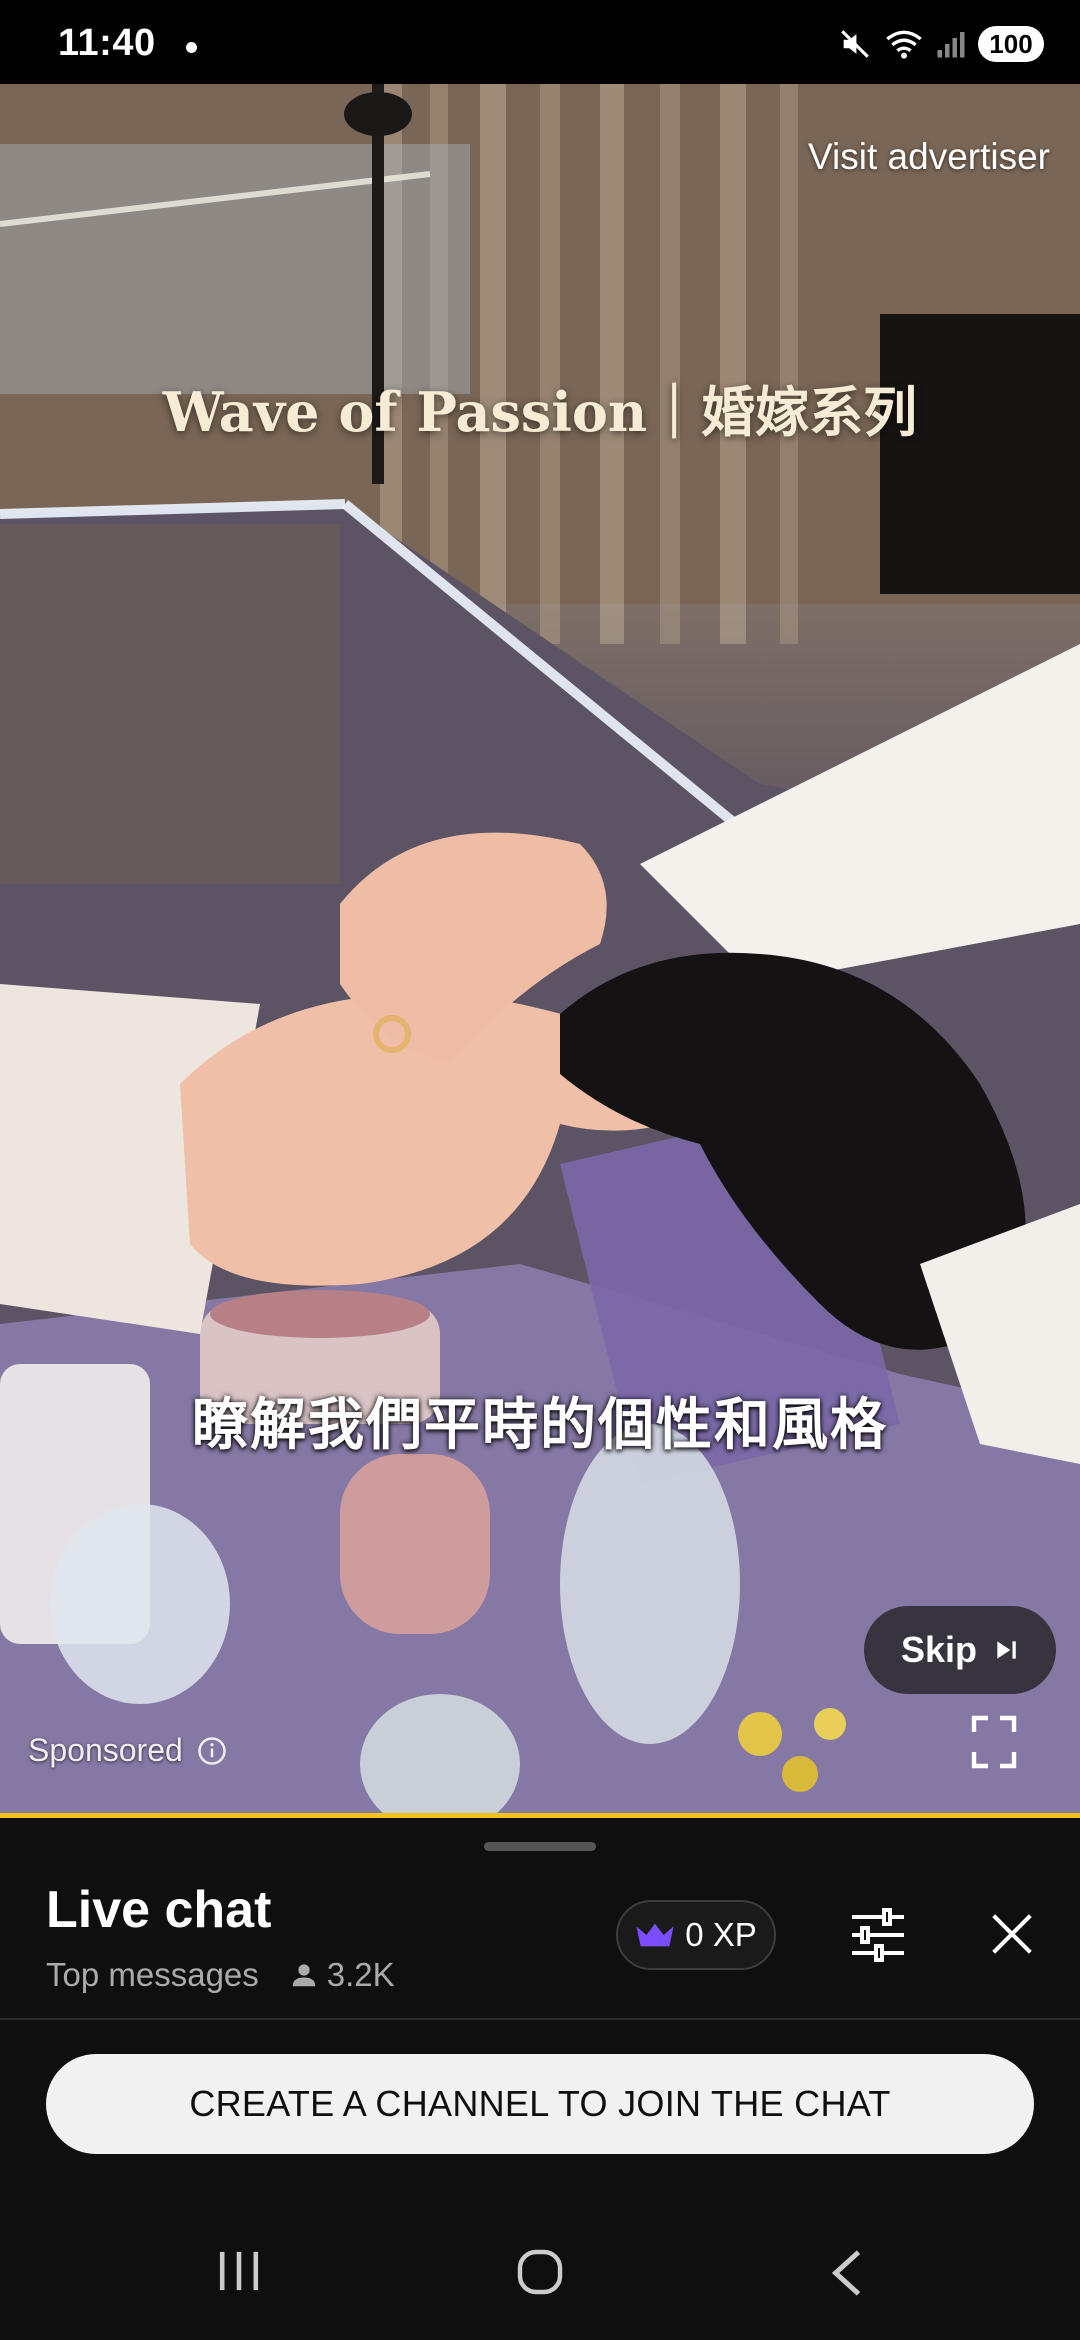 This screenshot has height=2340, width=1080. What do you see at coordinates (540, 1846) in the screenshot?
I see `drag-handle` at bounding box center [540, 1846].